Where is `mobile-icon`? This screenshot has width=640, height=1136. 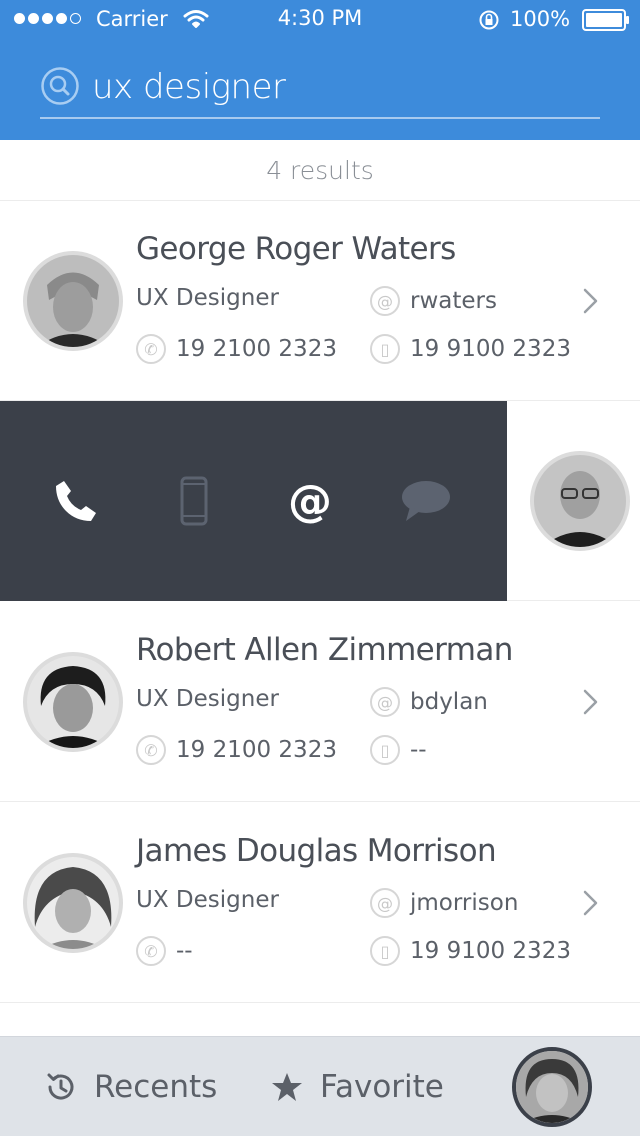
mobile-icon is located at coordinates (194, 501).